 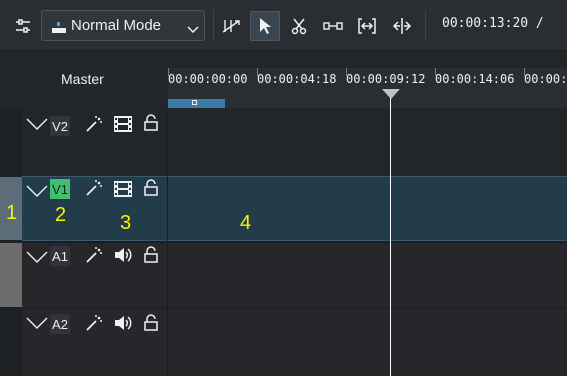 I want to click on track-header-a1: A1, so click(x=95, y=275).